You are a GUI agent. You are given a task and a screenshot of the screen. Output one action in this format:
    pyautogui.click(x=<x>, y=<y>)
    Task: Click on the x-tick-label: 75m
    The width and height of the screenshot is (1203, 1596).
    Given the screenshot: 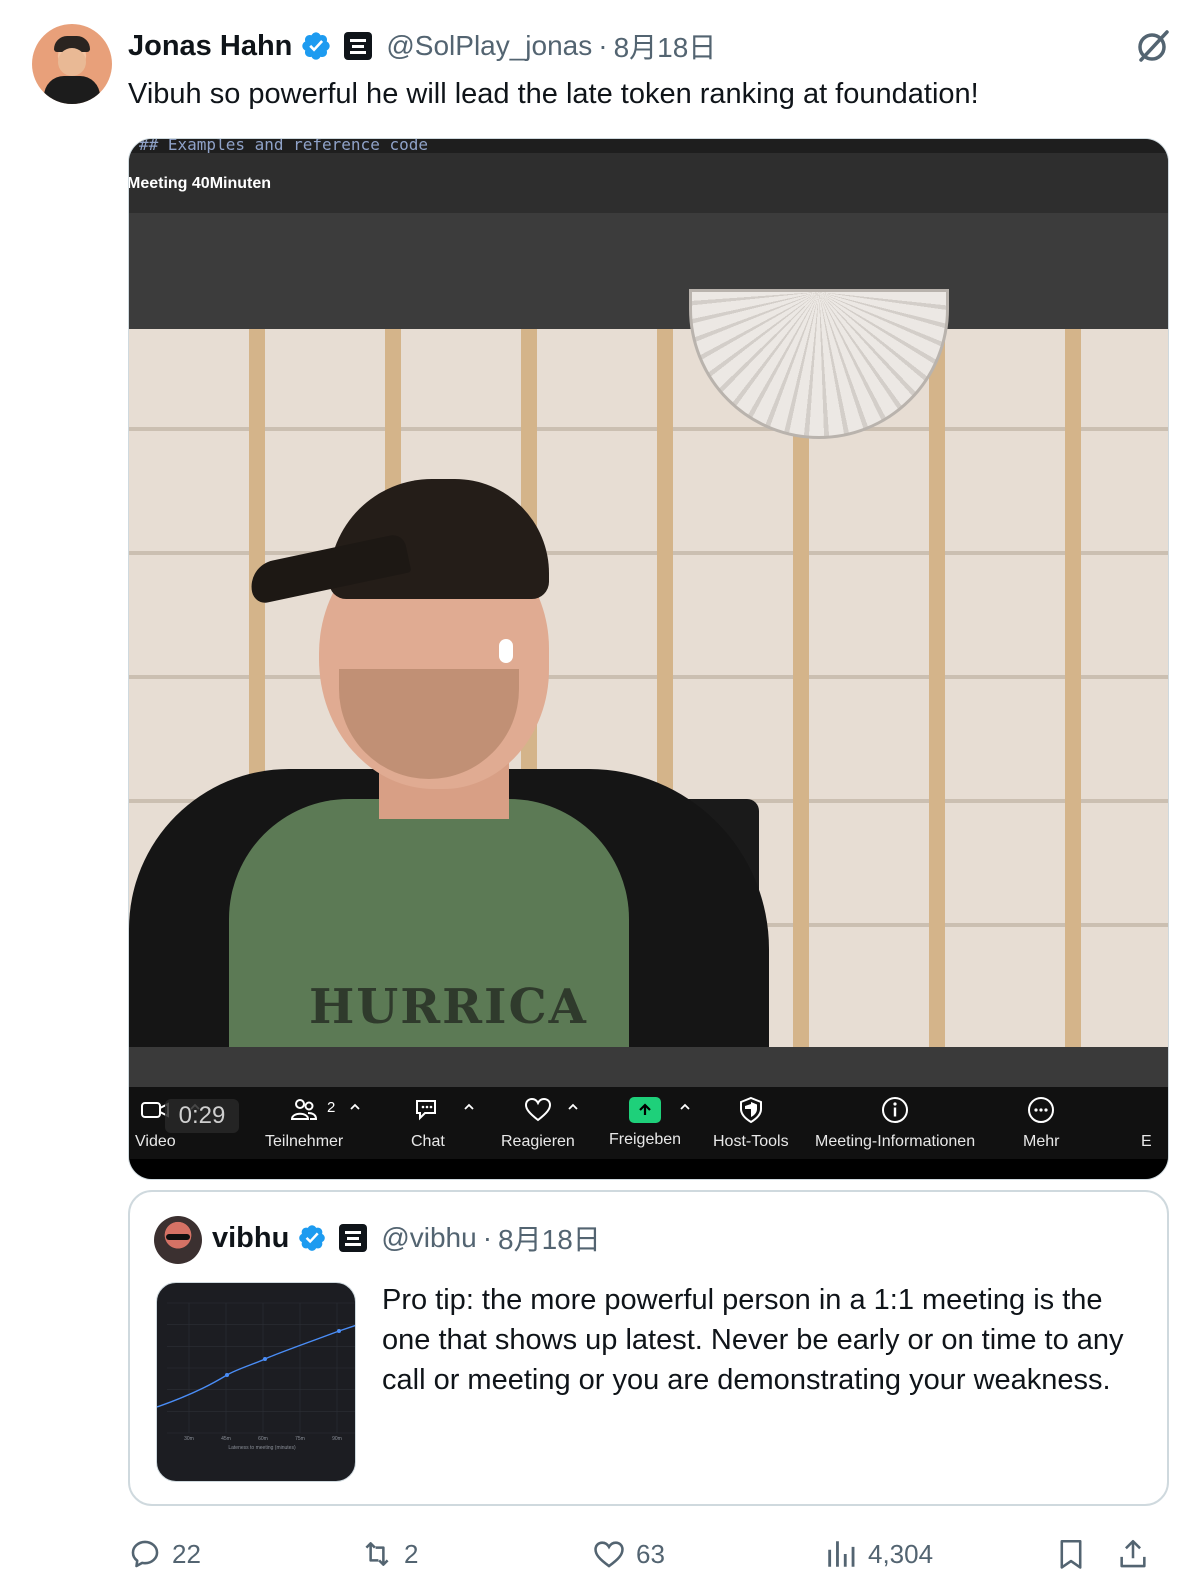 What is the action you would take?
    pyautogui.click(x=300, y=1439)
    